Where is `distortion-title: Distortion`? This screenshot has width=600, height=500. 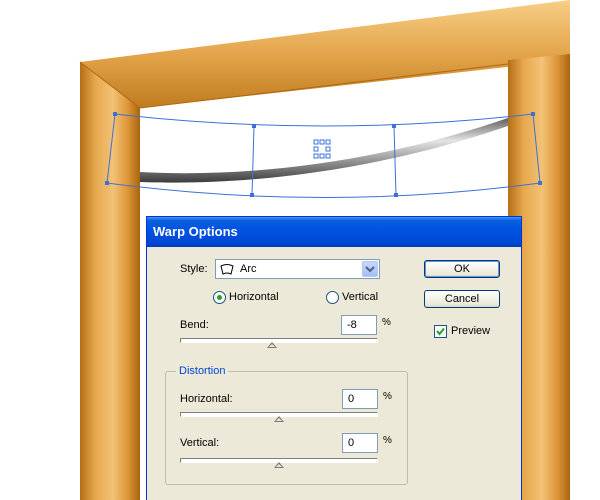
distortion-title: Distortion is located at coordinates (202, 371).